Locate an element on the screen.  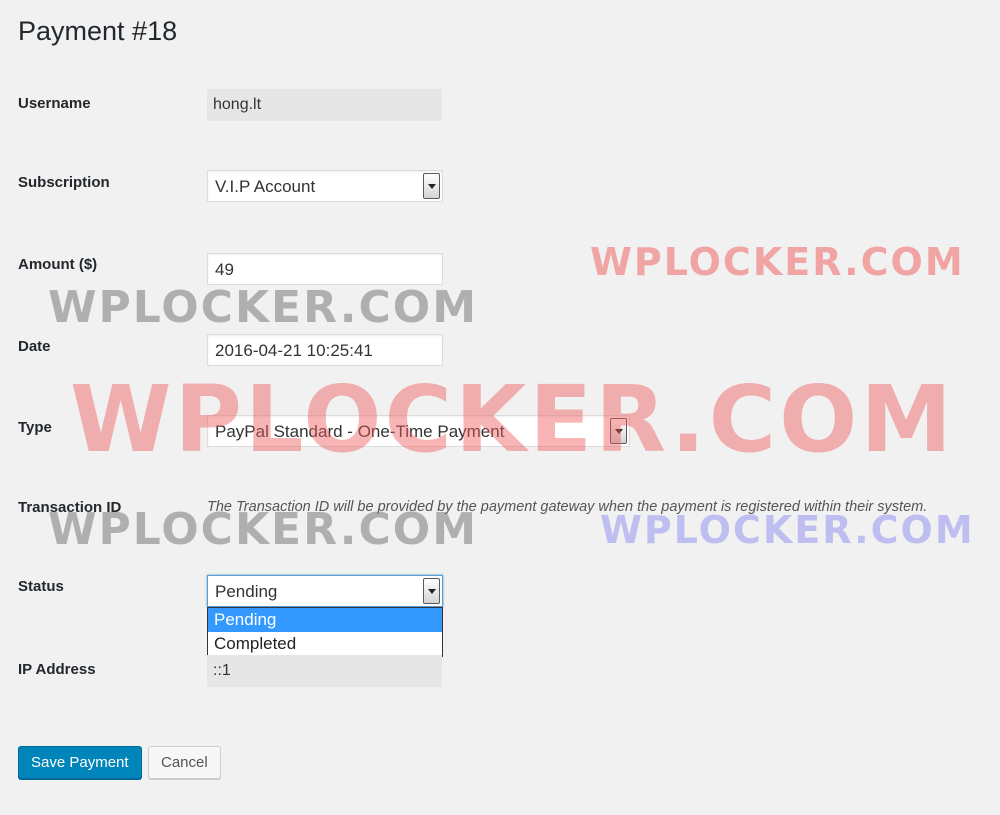
username-label: Username is located at coordinates (54, 103).